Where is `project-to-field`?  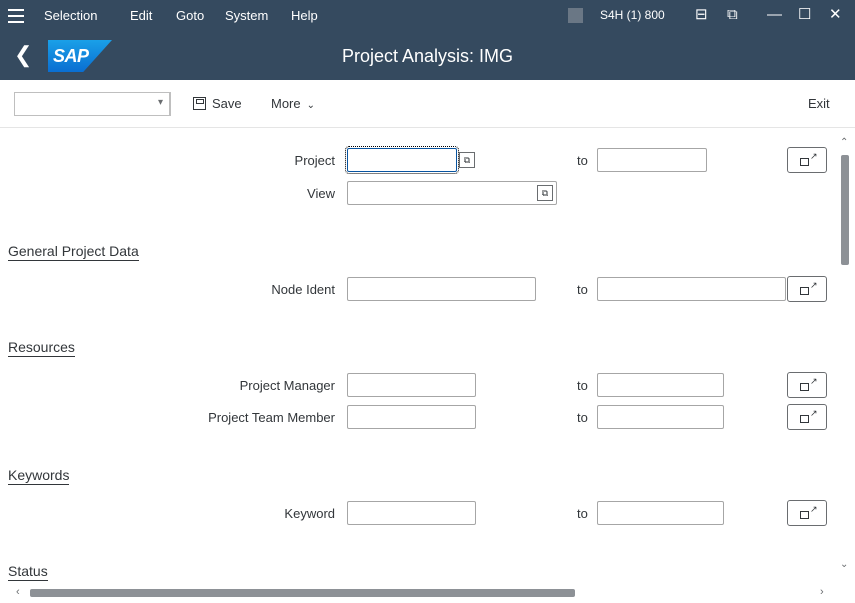 project-to-field is located at coordinates (652, 160).